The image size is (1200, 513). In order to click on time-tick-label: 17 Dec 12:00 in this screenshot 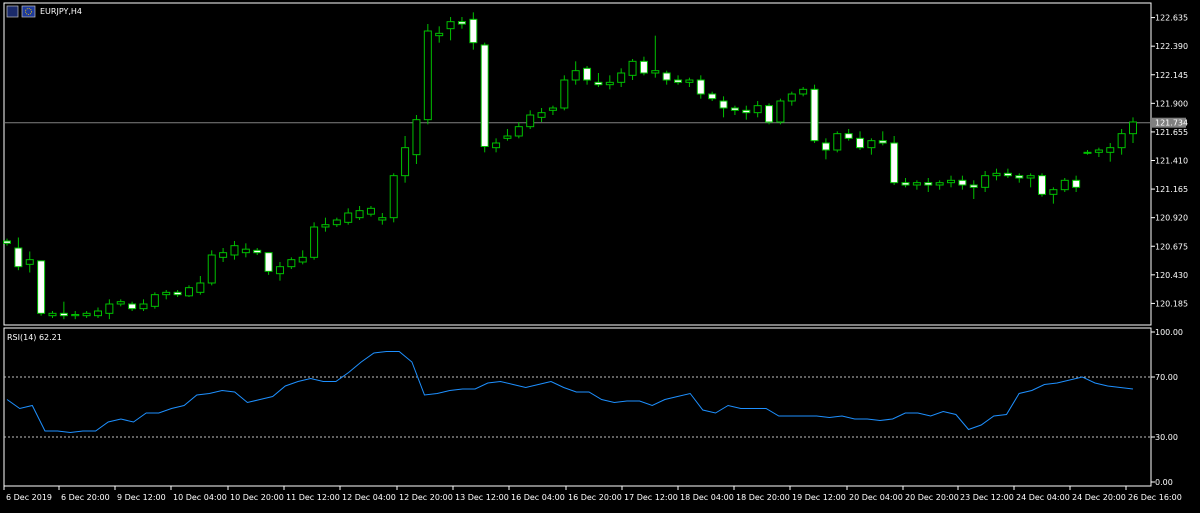, I will do `click(651, 497)`.